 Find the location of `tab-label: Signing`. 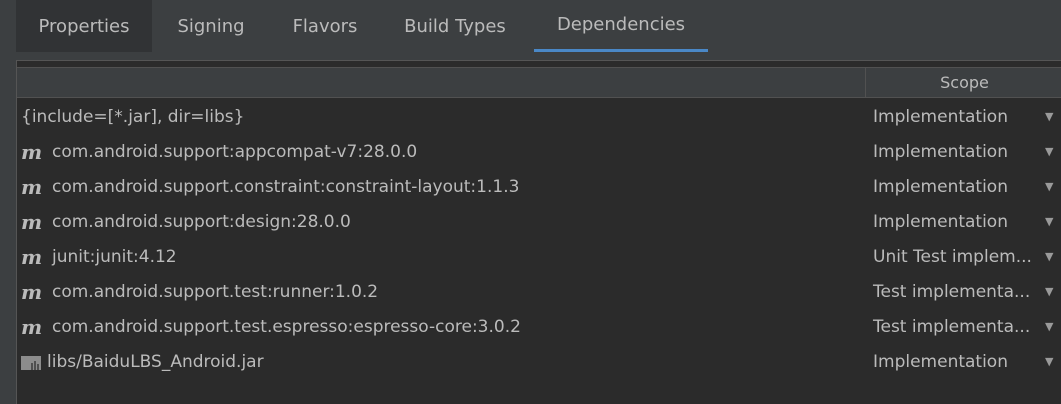

tab-label: Signing is located at coordinates (211, 26).